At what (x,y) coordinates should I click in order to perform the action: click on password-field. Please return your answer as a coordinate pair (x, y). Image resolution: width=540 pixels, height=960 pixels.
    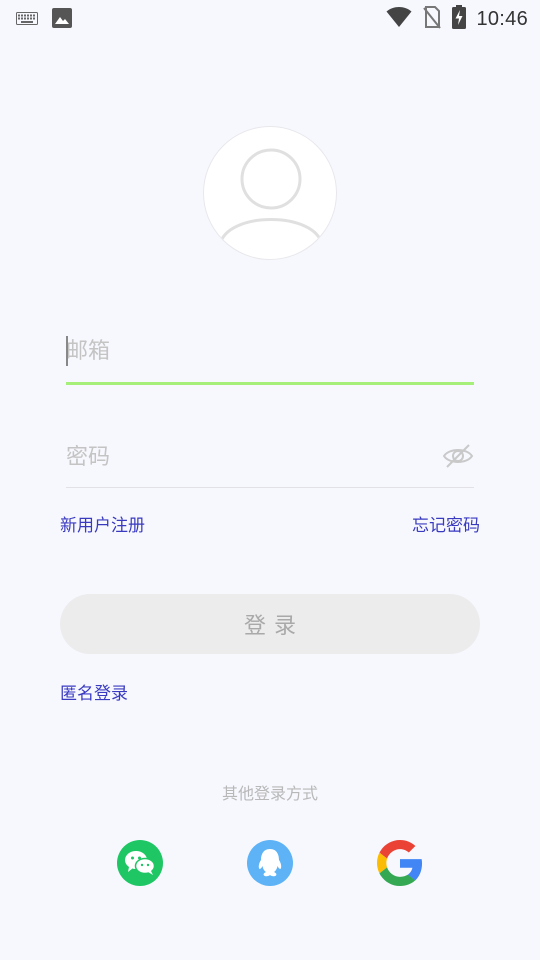
    Looking at the image, I should click on (270, 462).